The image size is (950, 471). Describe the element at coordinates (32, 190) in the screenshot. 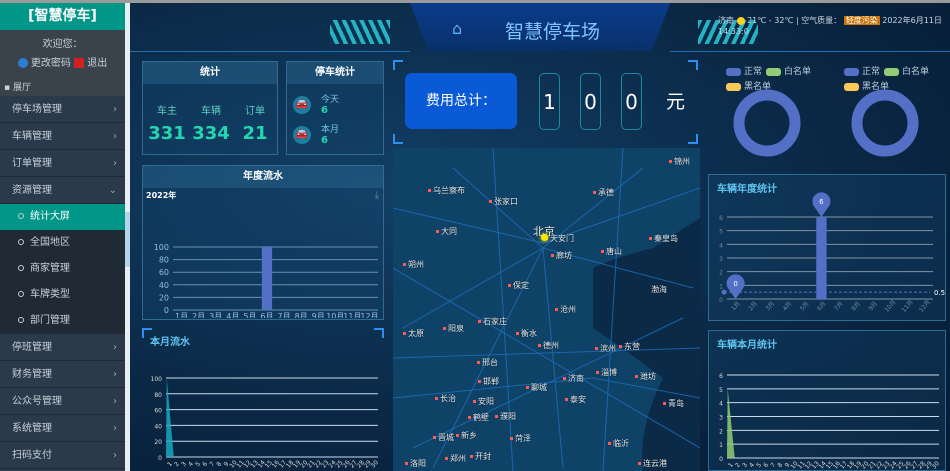

I see `sidebar-item-label: 资源管理` at that location.